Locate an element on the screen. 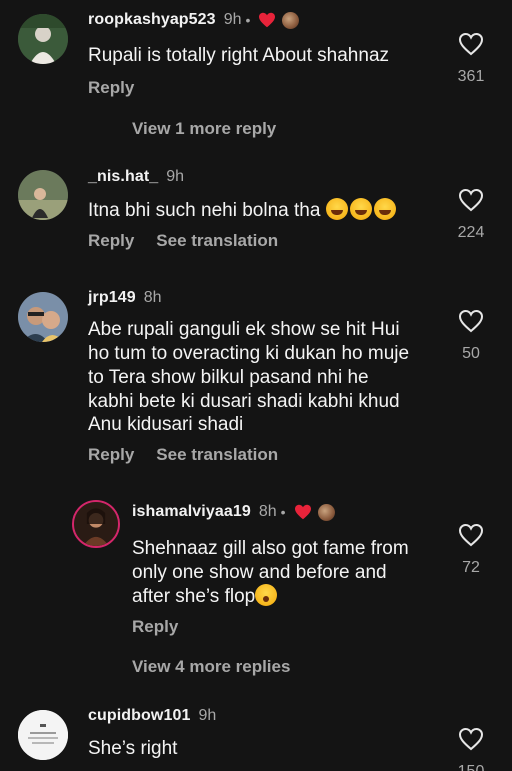 The width and height of the screenshot is (512, 771). like-control: 50 is located at coordinates (471, 336).